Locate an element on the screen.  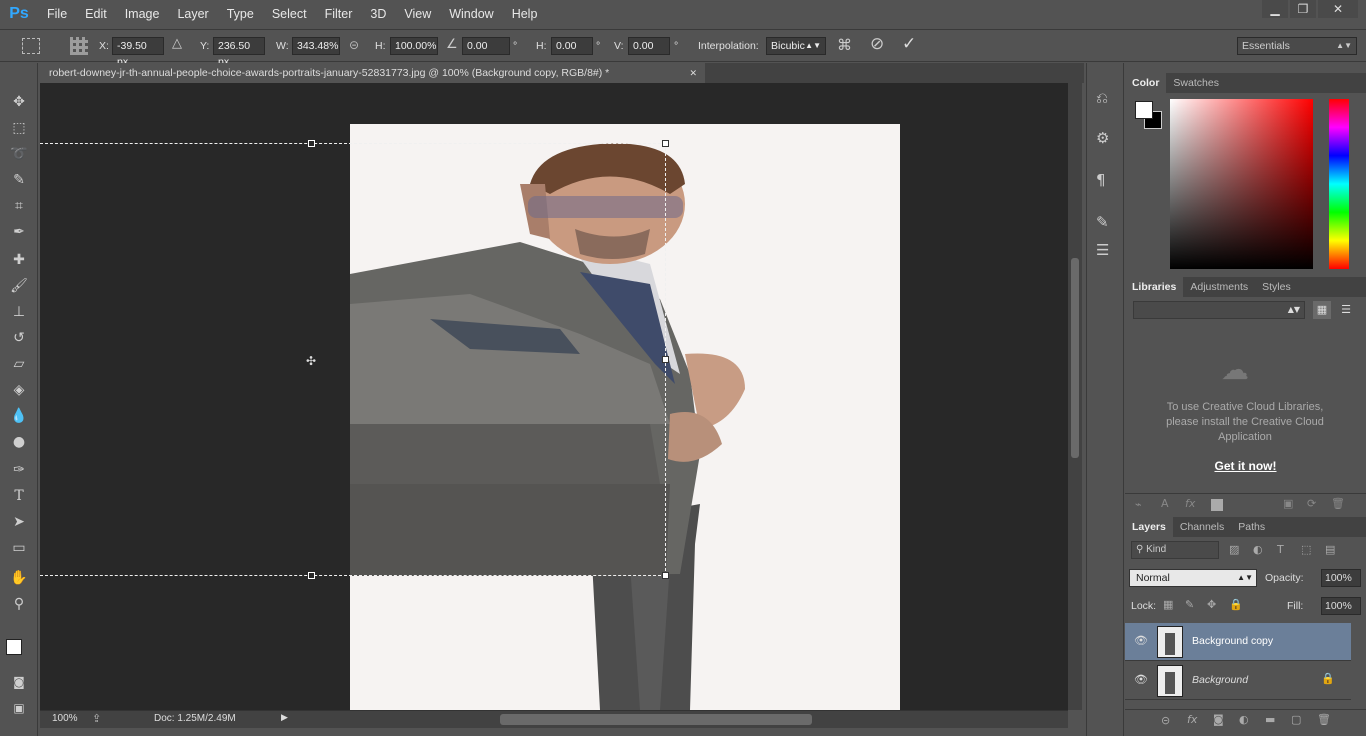
menu-type: Type is located at coordinates (240, 14).